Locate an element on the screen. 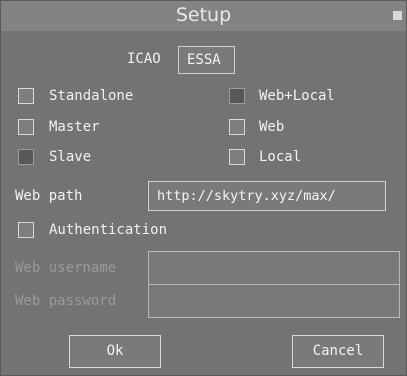 The image size is (407, 376). web-local-label: Web+Local is located at coordinates (297, 96).